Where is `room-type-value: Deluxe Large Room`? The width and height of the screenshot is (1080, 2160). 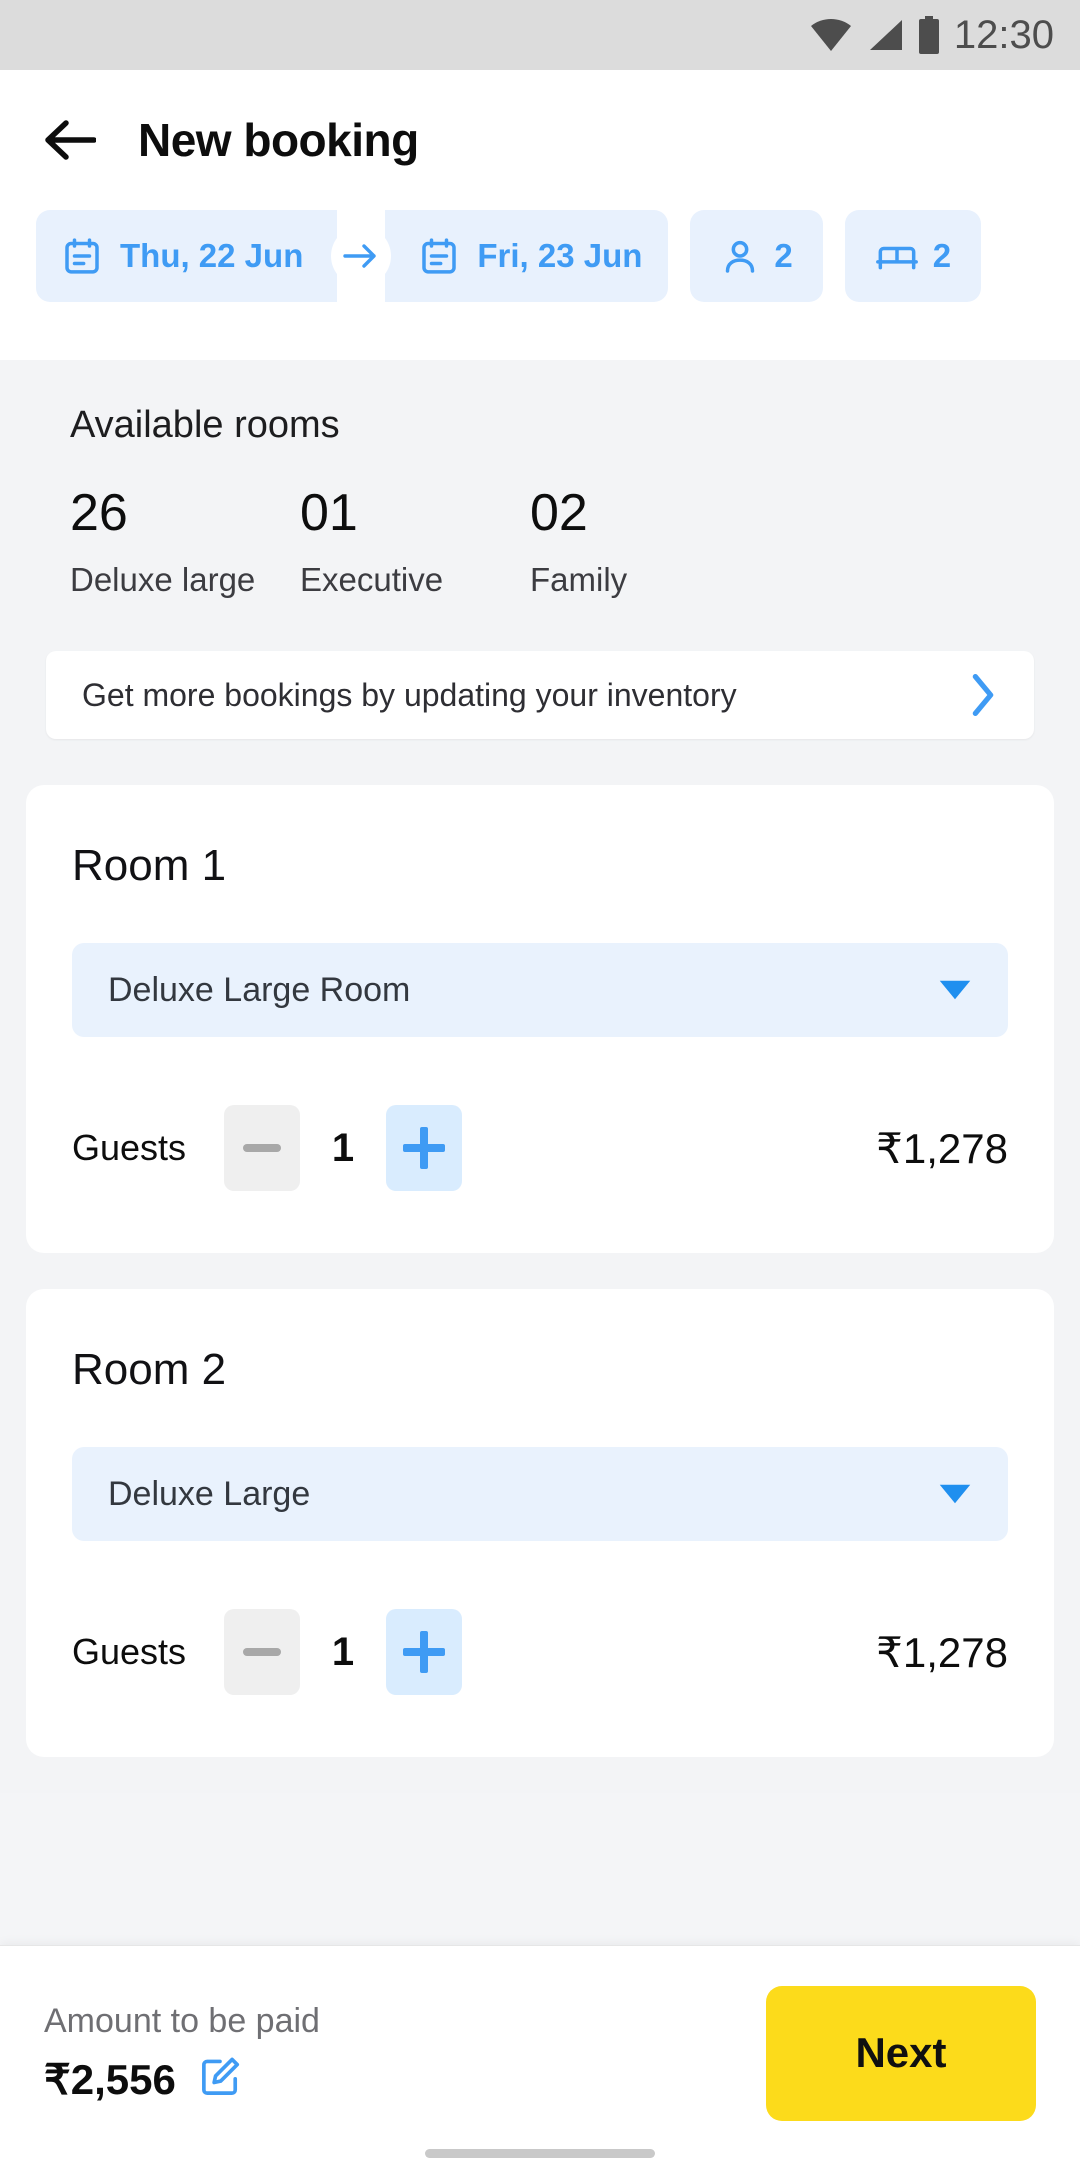
room-type-value: Deluxe Large Room is located at coordinates (259, 989).